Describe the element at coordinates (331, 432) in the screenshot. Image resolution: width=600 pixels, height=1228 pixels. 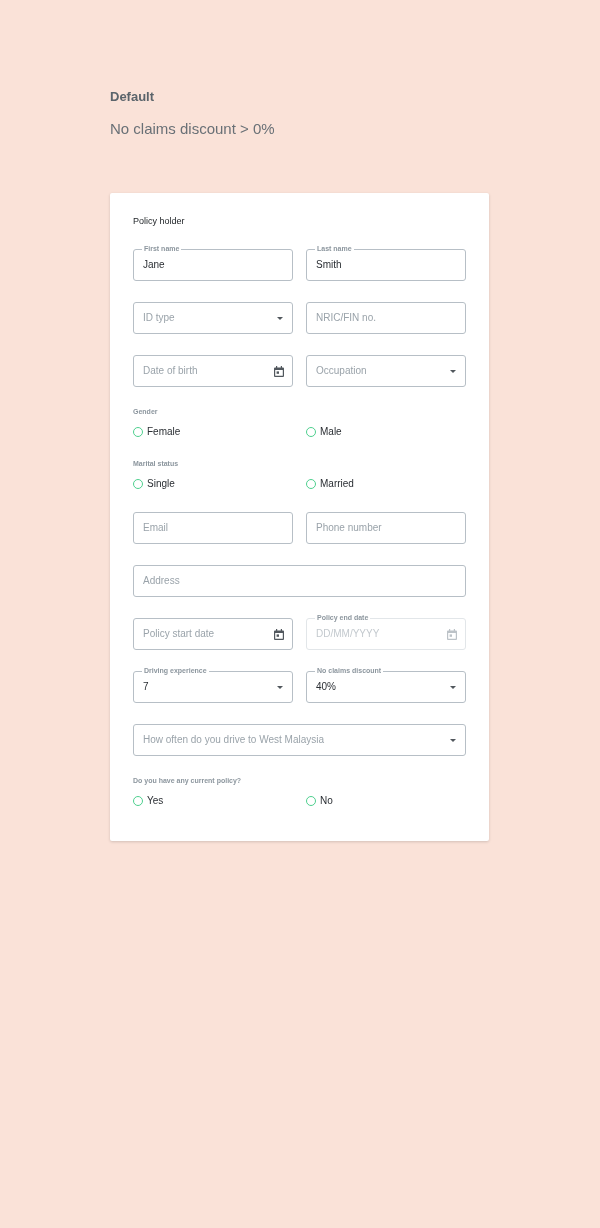
I see `radio-label: Male` at that location.